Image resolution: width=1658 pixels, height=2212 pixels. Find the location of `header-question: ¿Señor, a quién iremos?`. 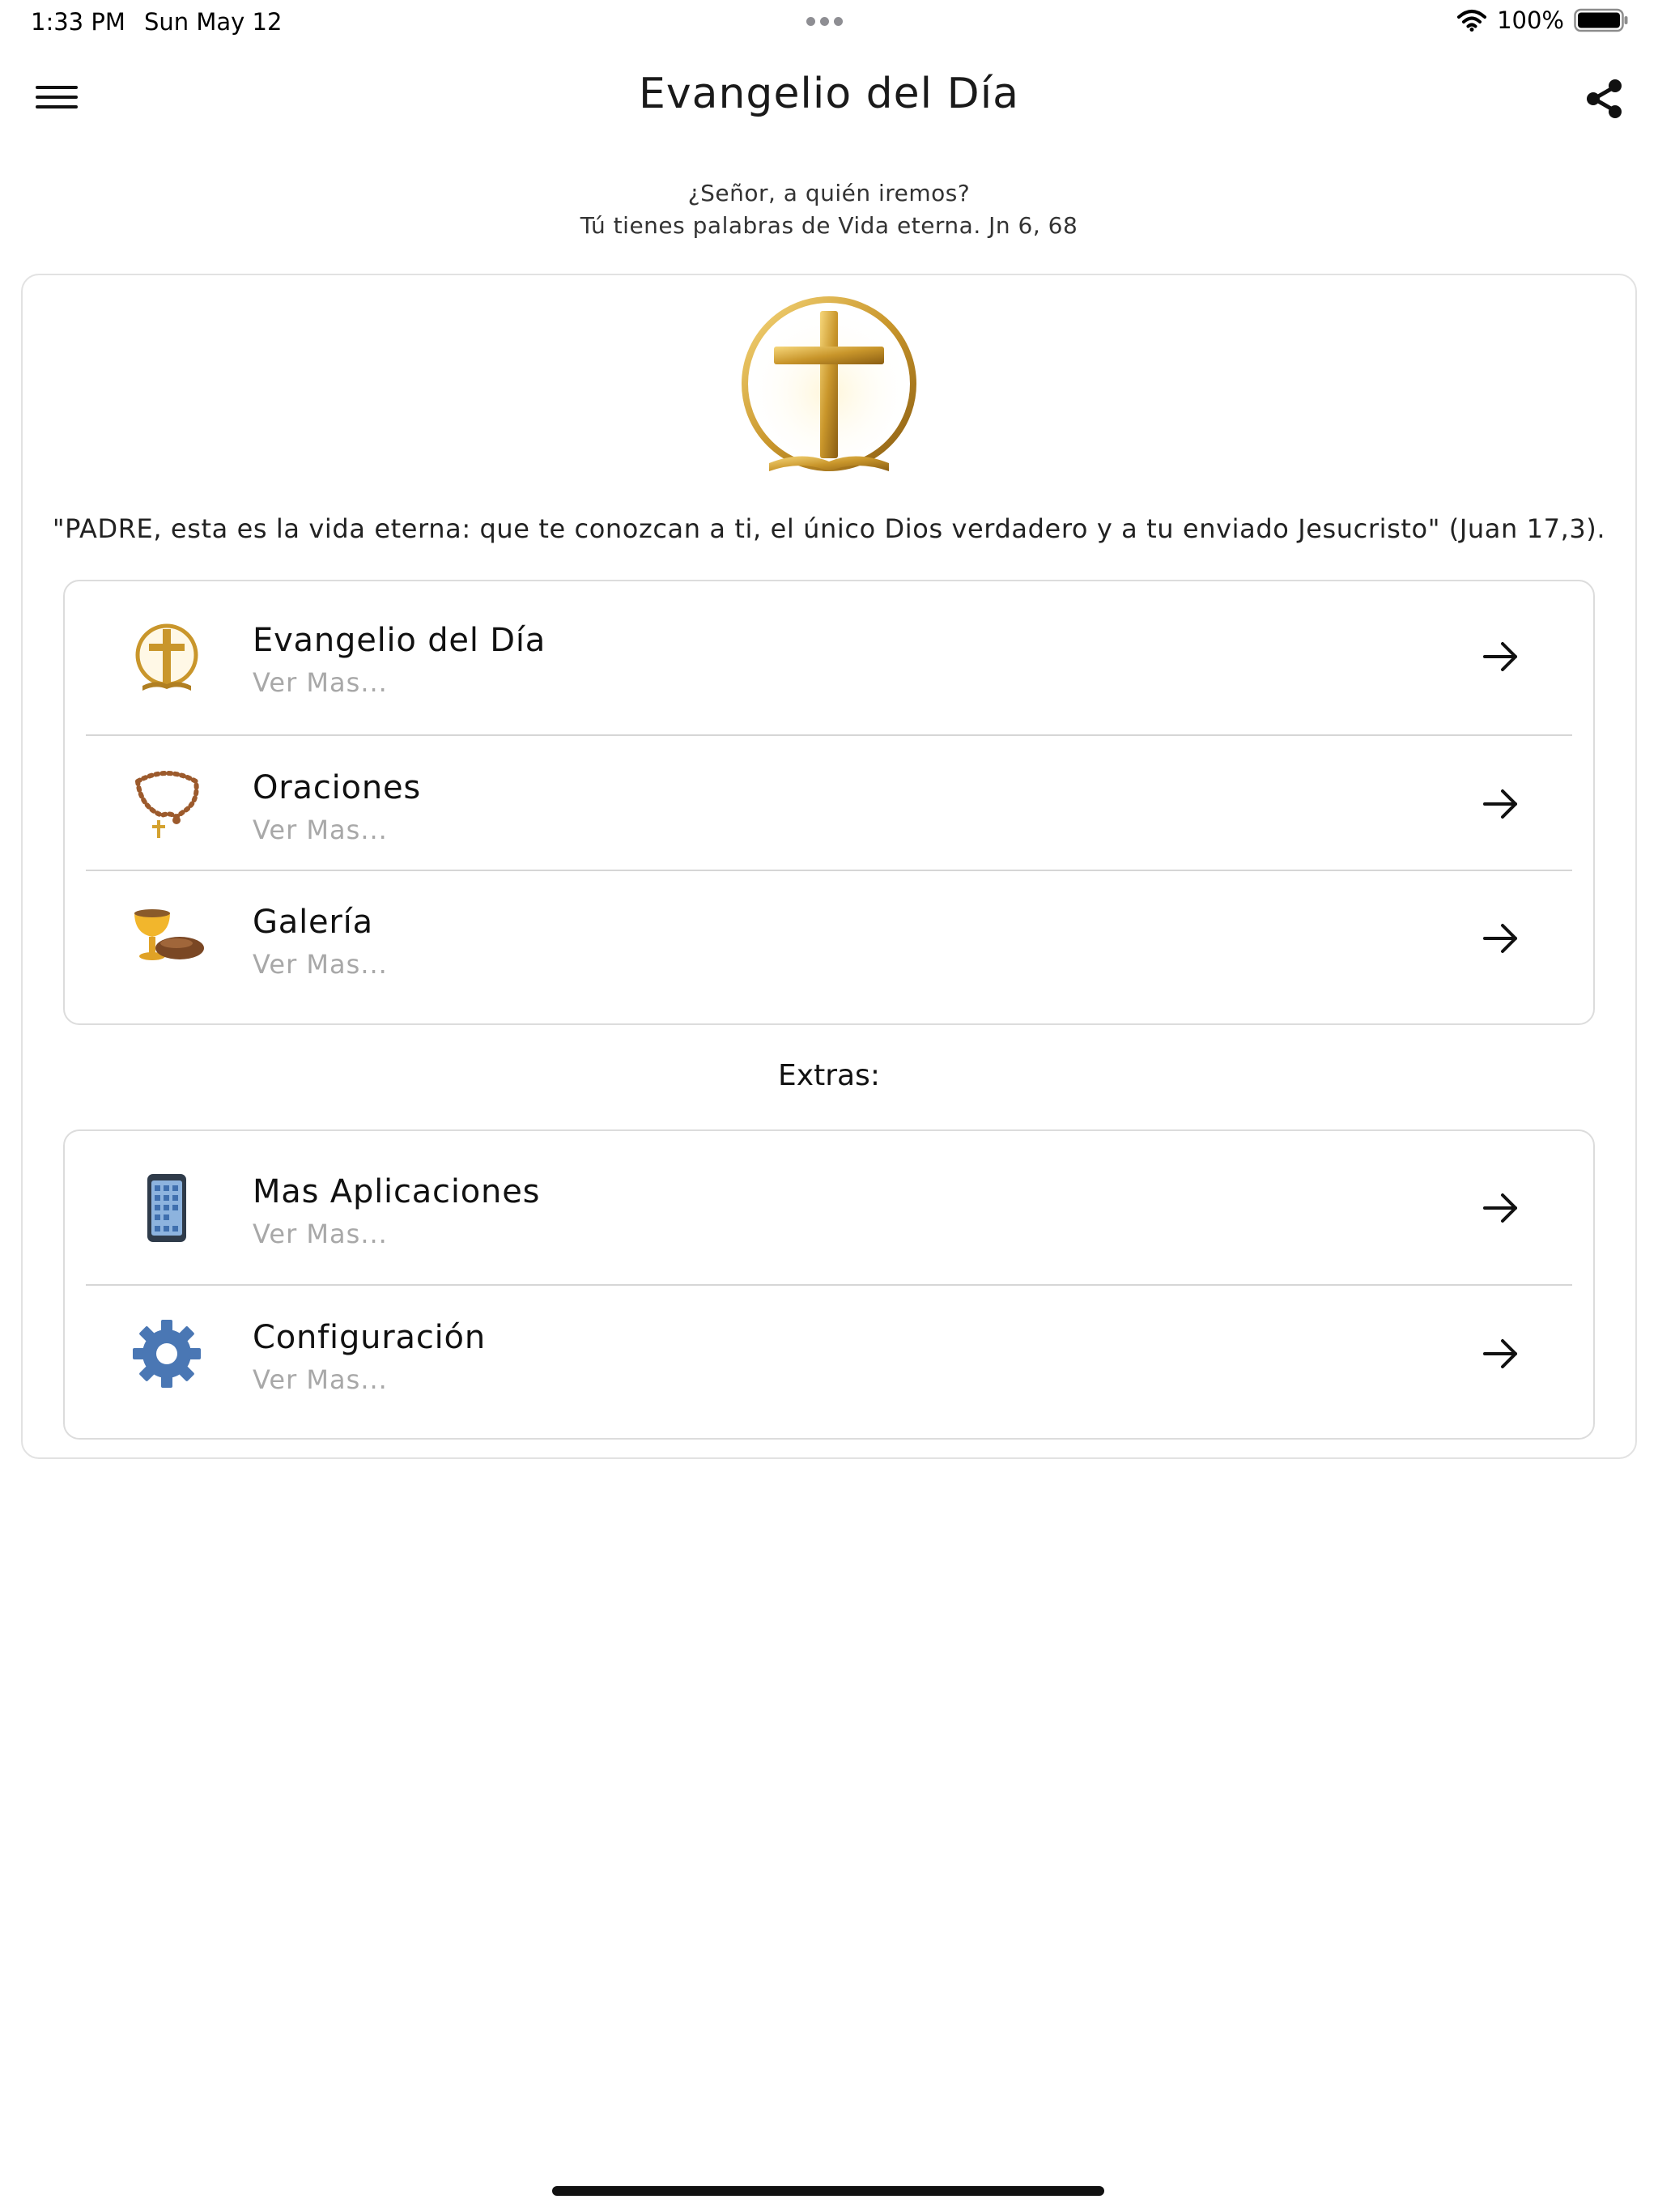

header-question: ¿Señor, a quién iremos? is located at coordinates (829, 193).